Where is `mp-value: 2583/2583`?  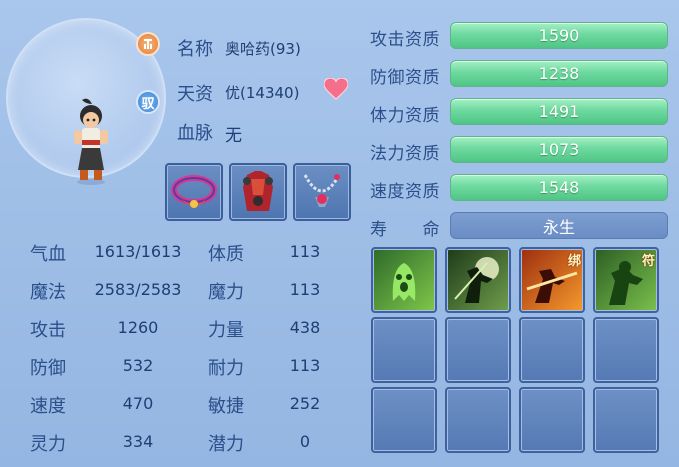 mp-value: 2583/2583 is located at coordinates (138, 289).